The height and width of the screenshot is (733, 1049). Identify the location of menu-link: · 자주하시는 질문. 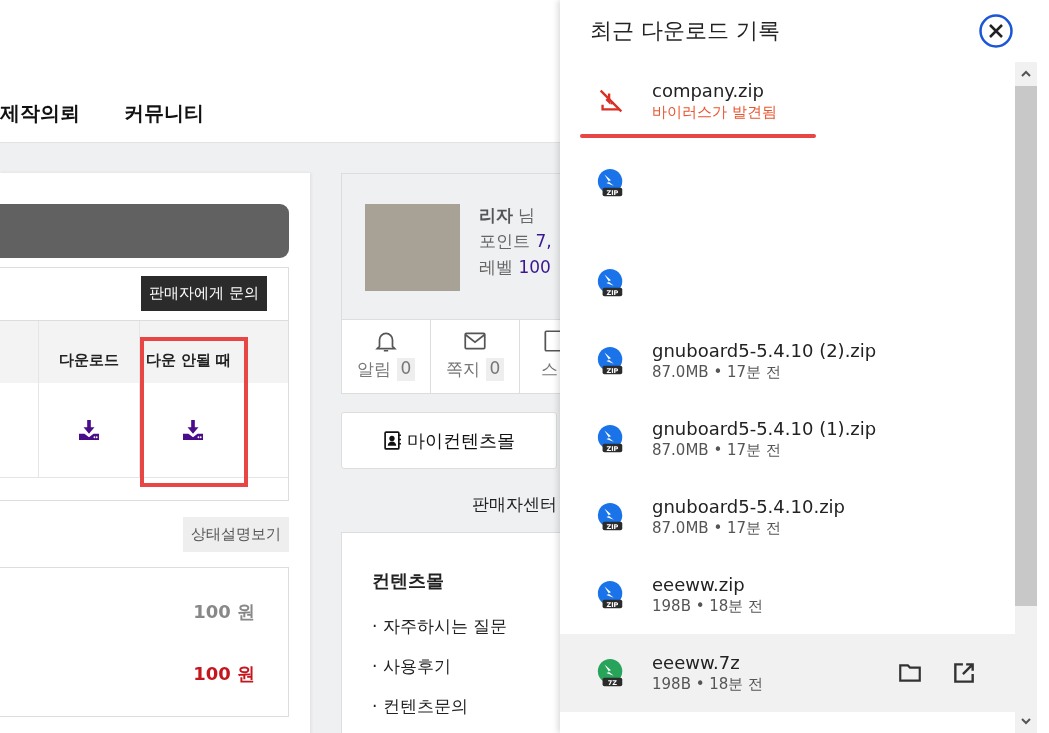
(440, 626).